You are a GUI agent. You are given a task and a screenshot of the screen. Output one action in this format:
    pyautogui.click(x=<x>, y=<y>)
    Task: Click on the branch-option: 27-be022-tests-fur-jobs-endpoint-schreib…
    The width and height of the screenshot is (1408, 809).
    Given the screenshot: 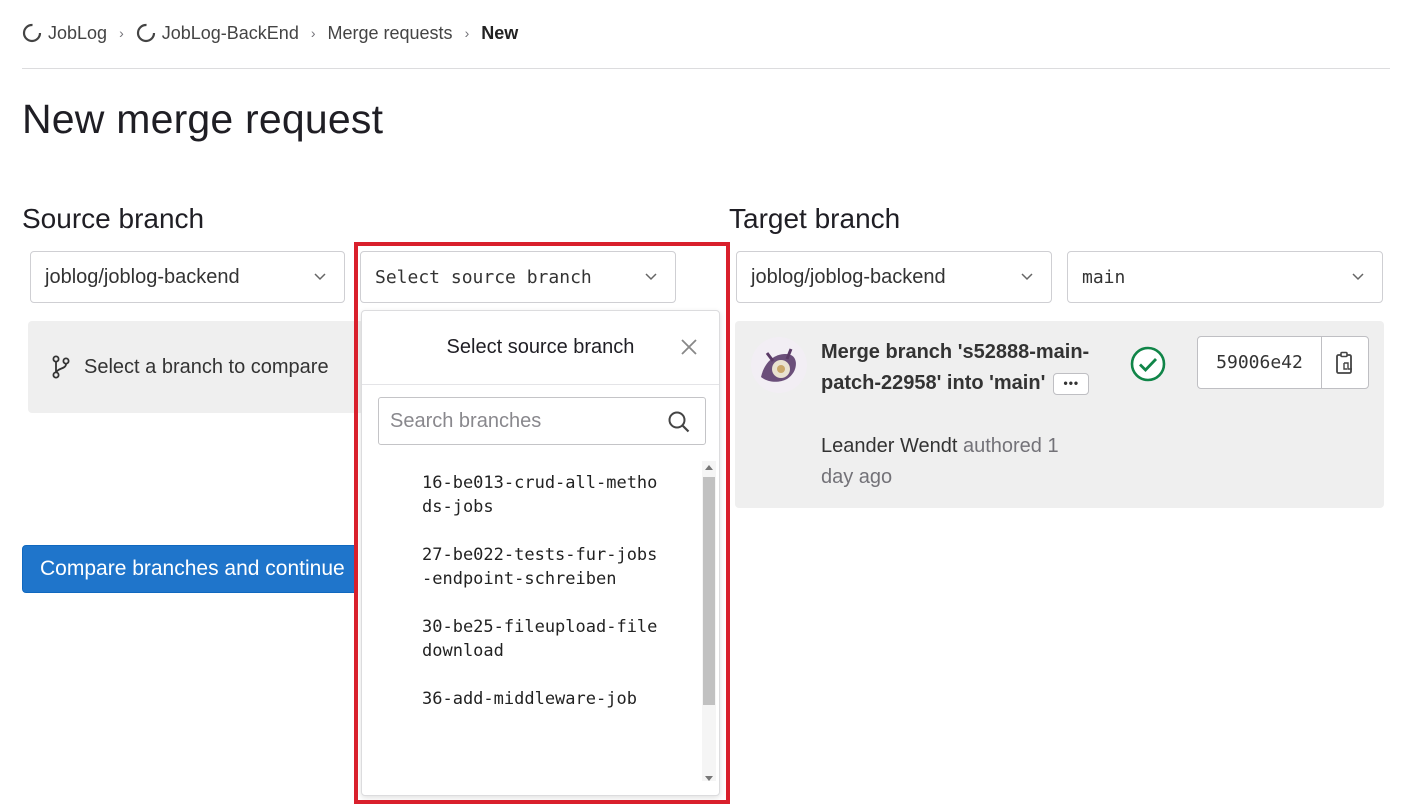 What is the action you would take?
    pyautogui.click(x=512, y=567)
    